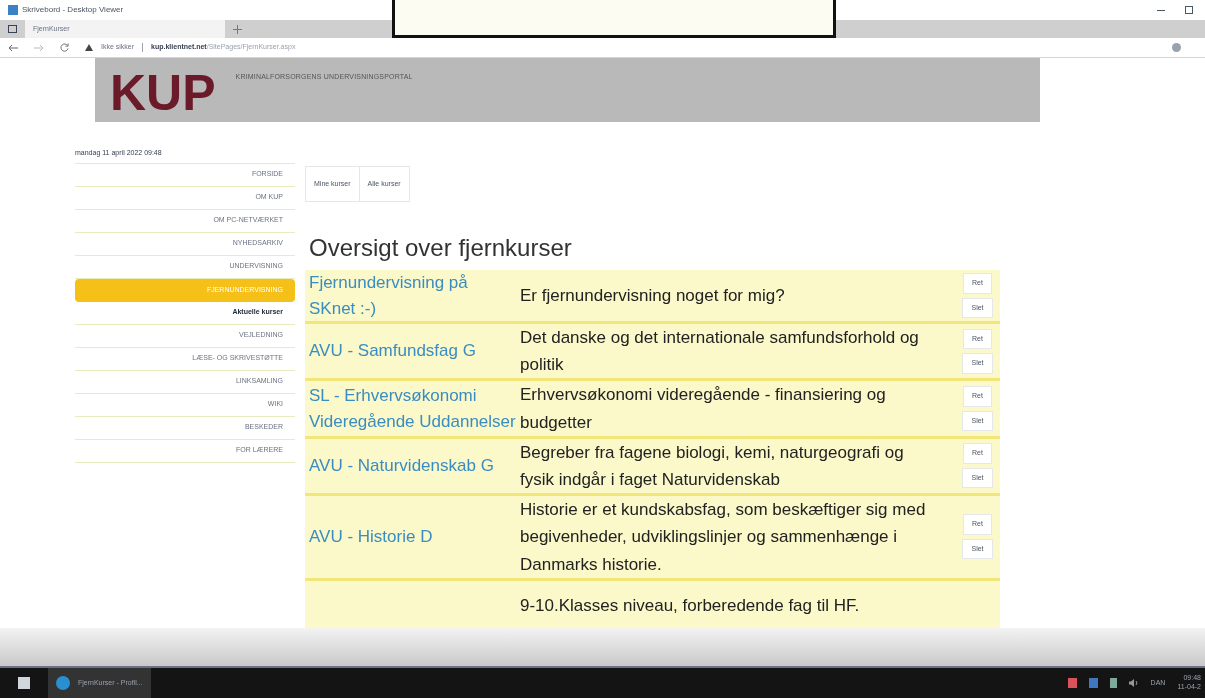 This screenshot has height=698, width=1205. I want to click on course-link: AVU - Historie D, so click(371, 537).